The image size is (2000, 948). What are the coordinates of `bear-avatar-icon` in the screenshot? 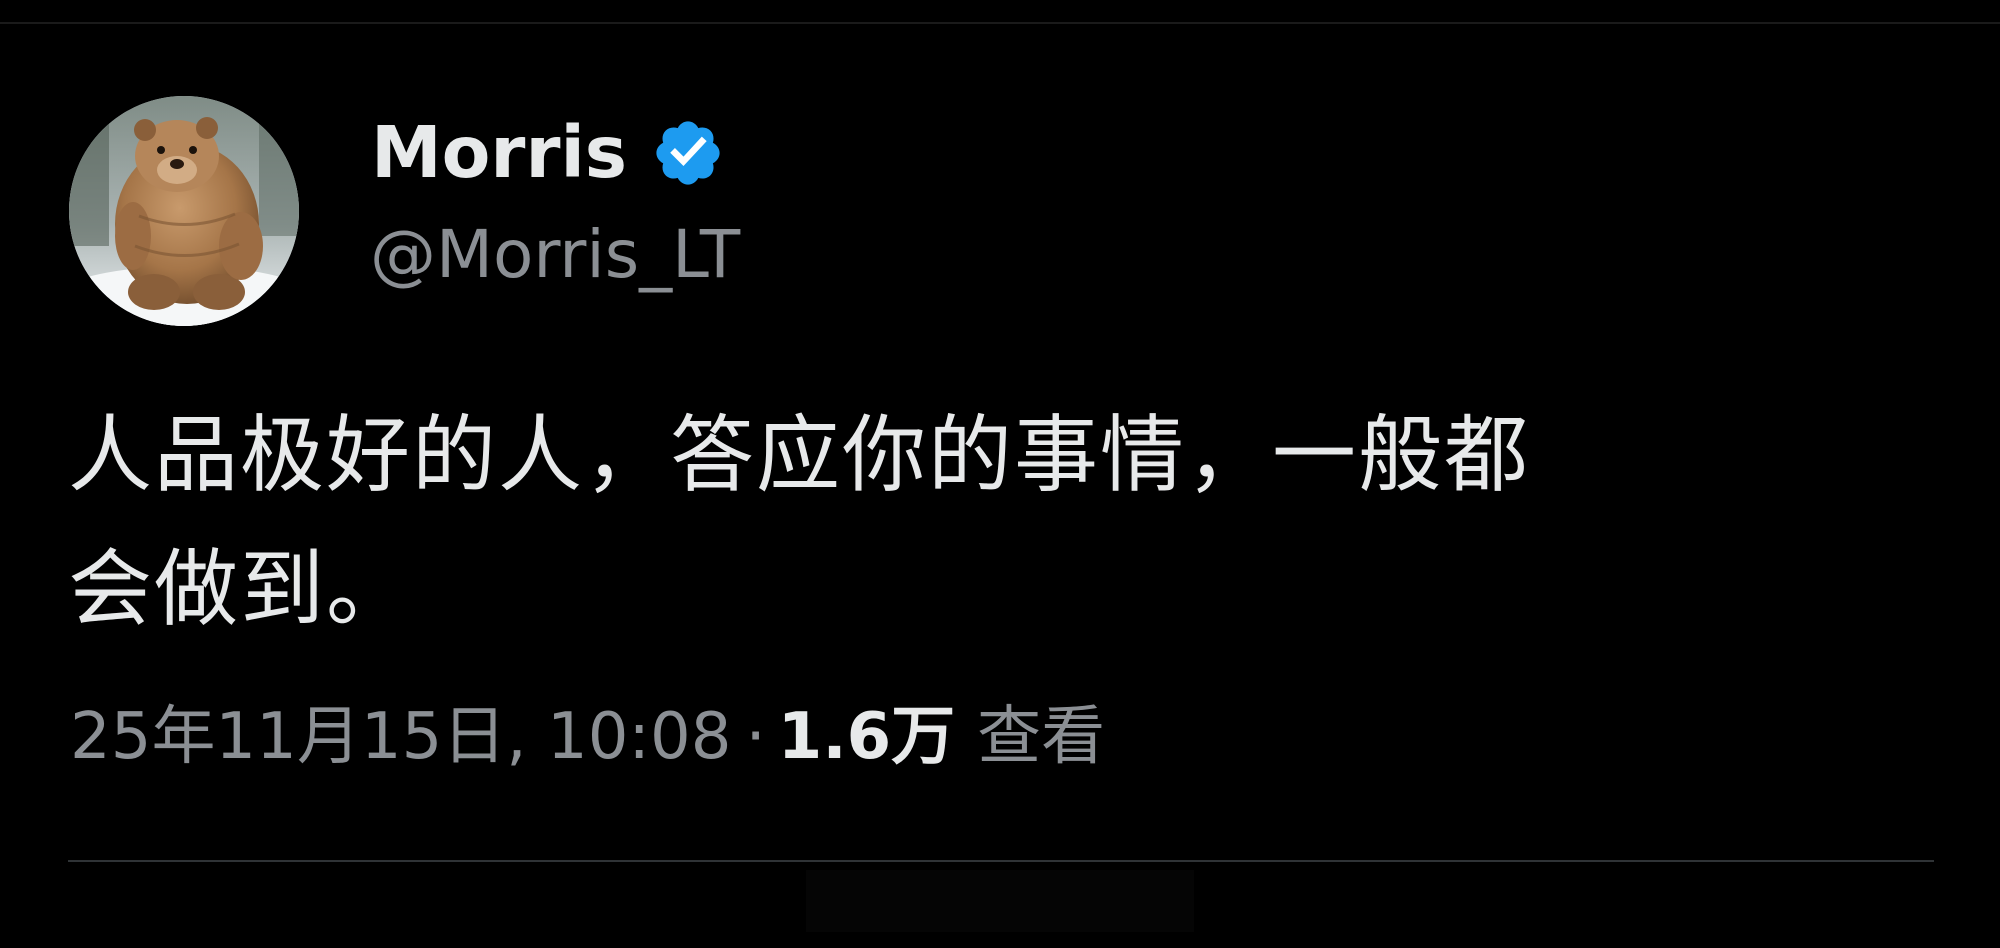 It's located at (184, 211).